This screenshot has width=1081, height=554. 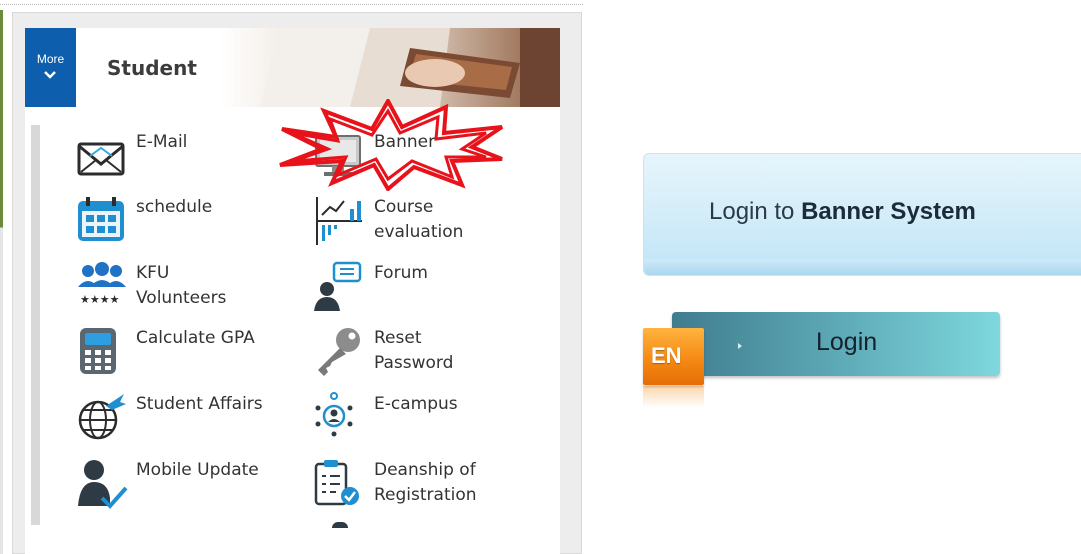 I want to click on panel-header: More Student, so click(x=292, y=67).